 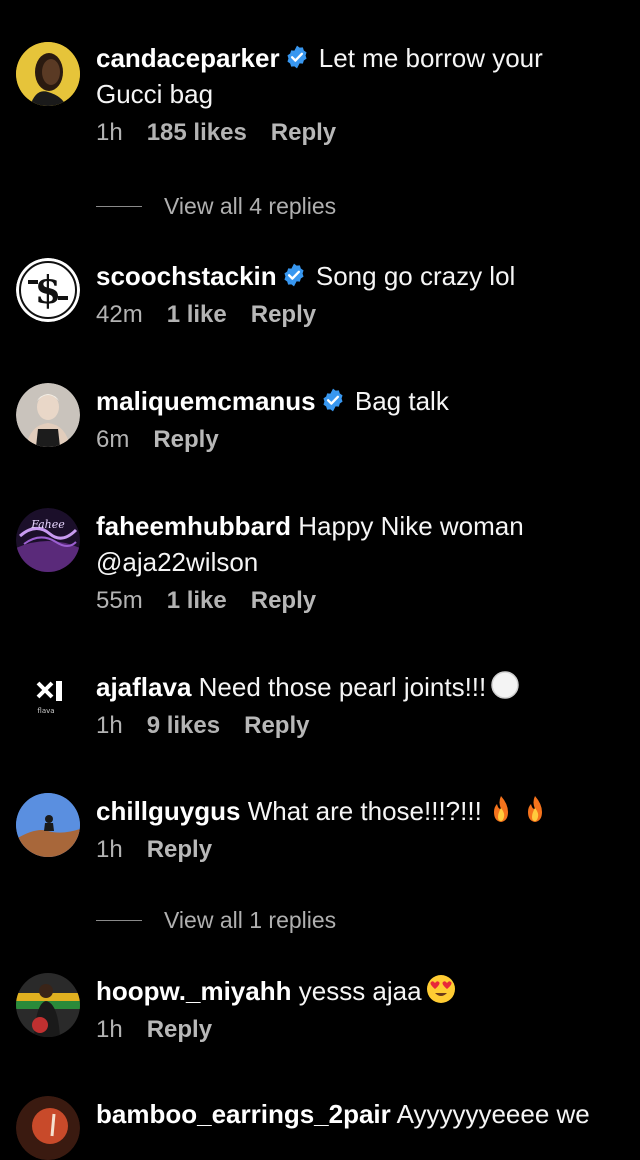 What do you see at coordinates (168, 811) in the screenshot?
I see `username: chillguygus` at bounding box center [168, 811].